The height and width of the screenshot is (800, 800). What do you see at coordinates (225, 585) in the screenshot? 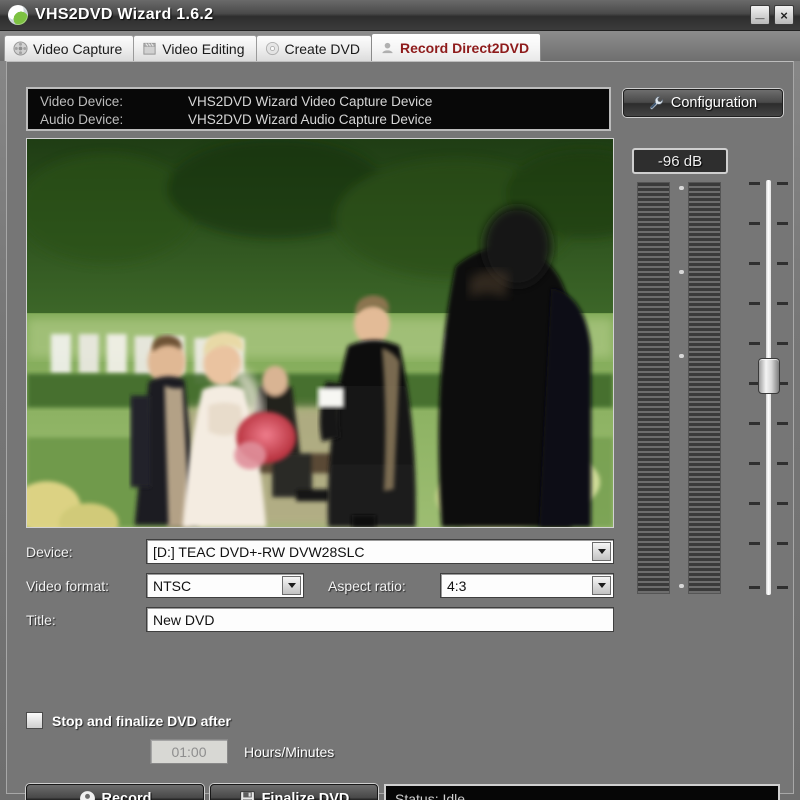
I see `video-format-select: NTSC` at bounding box center [225, 585].